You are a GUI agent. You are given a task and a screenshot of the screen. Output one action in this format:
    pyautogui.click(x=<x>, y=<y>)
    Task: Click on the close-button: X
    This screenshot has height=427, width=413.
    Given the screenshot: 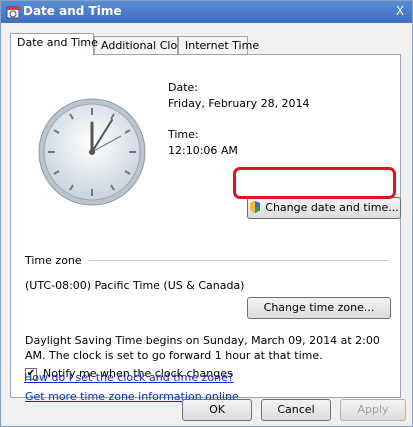 What is the action you would take?
    pyautogui.click(x=400, y=11)
    